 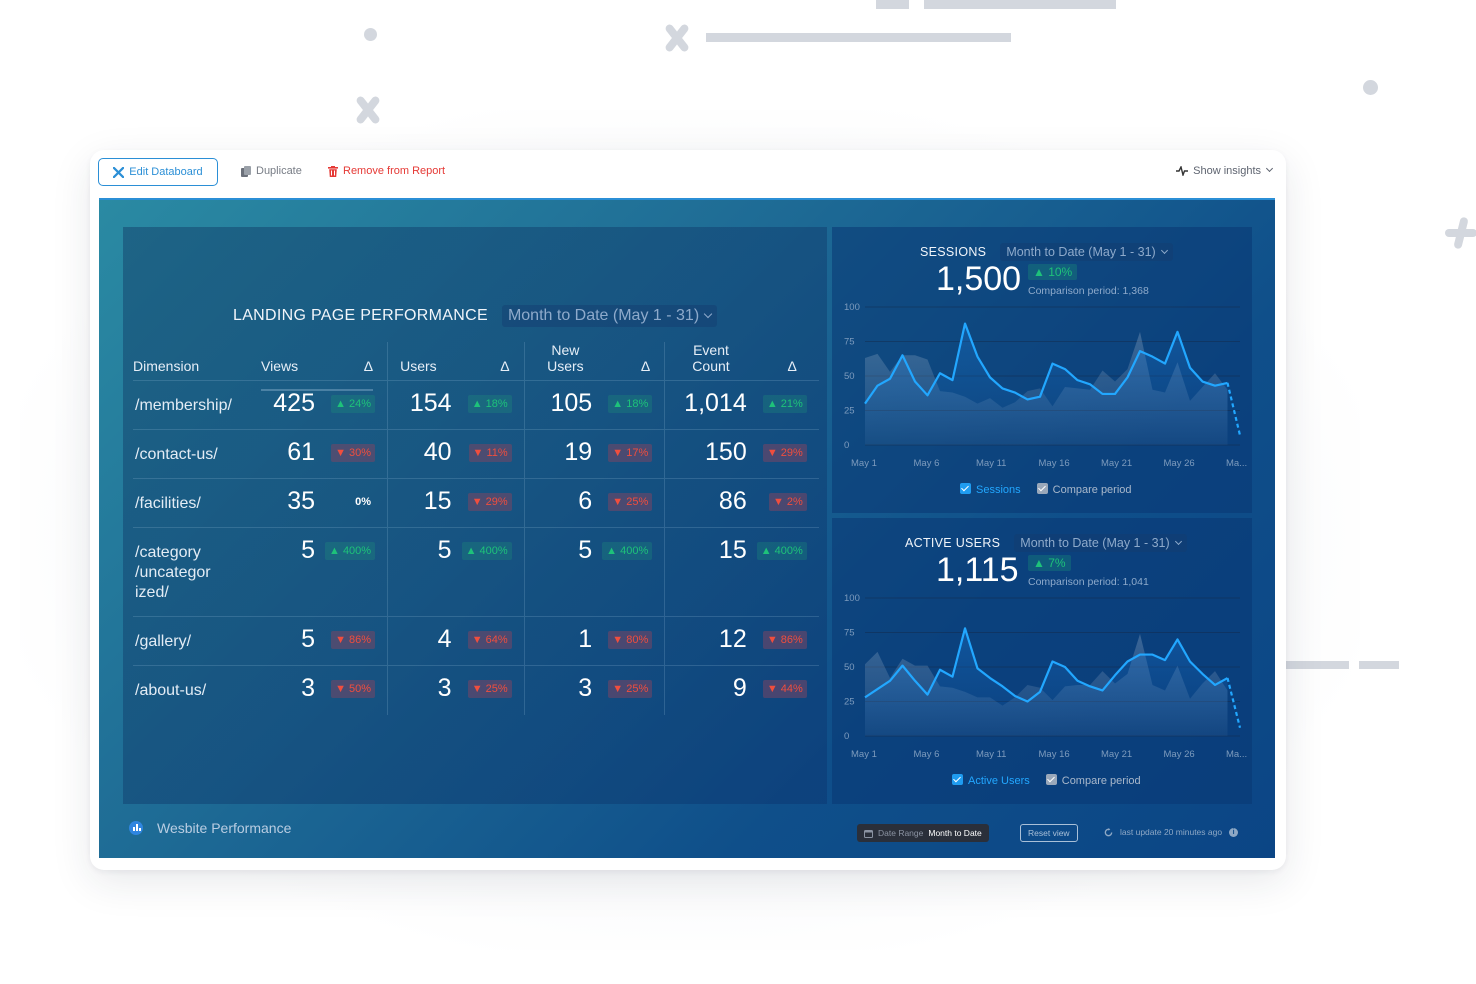 I want to click on duplicate-button: Duplicate, so click(x=271, y=171).